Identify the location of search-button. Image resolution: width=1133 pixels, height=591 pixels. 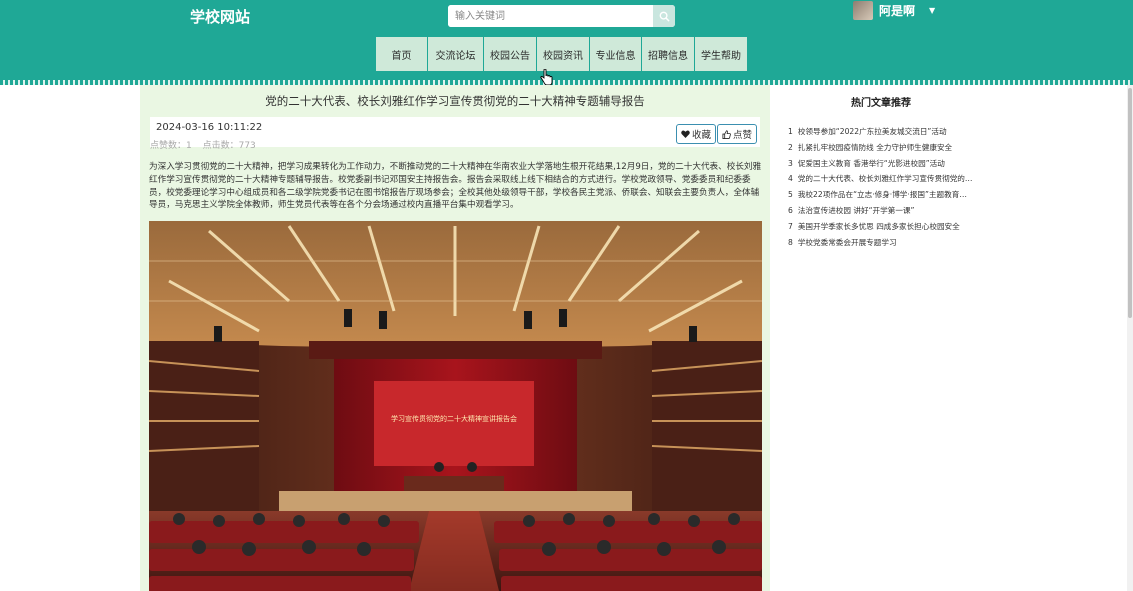
(664, 16).